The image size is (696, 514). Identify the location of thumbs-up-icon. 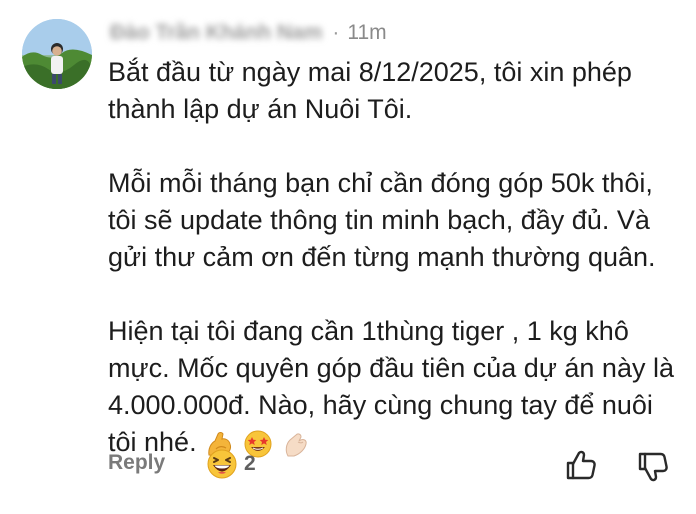
(581, 465).